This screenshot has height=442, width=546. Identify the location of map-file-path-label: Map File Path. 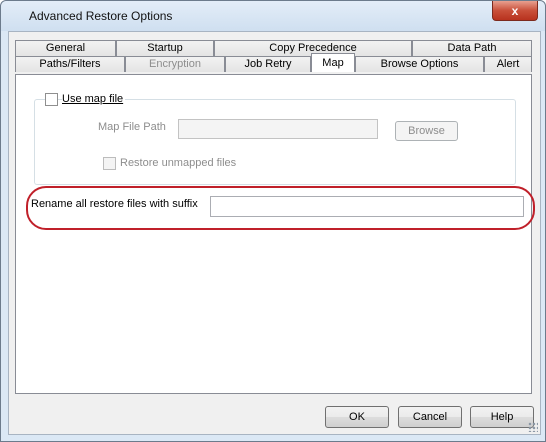
(132, 127).